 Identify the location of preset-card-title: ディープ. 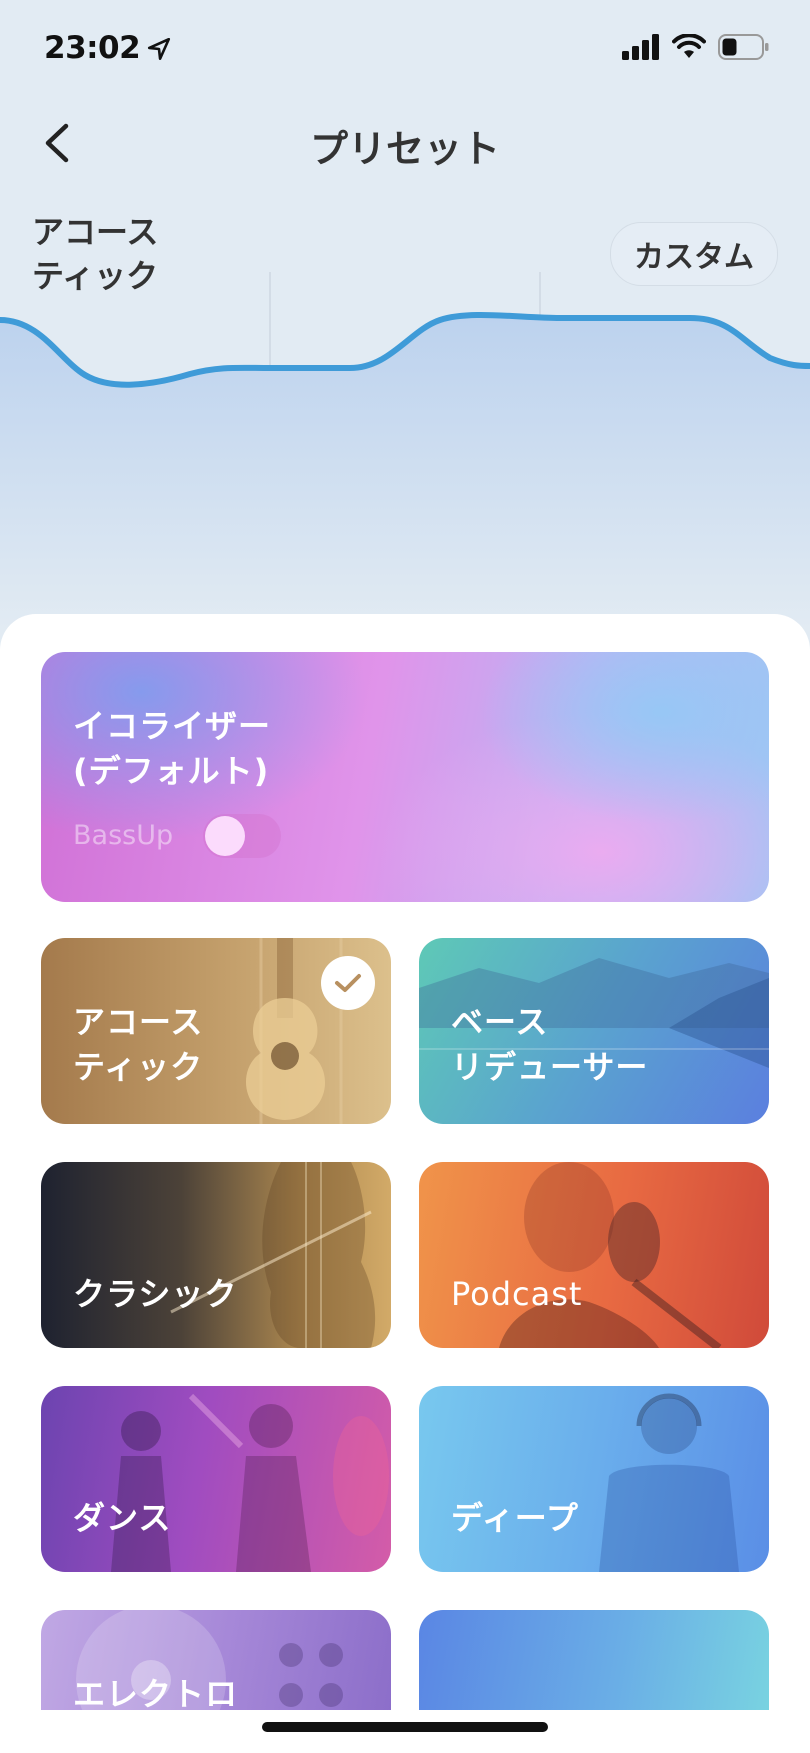
(515, 1518).